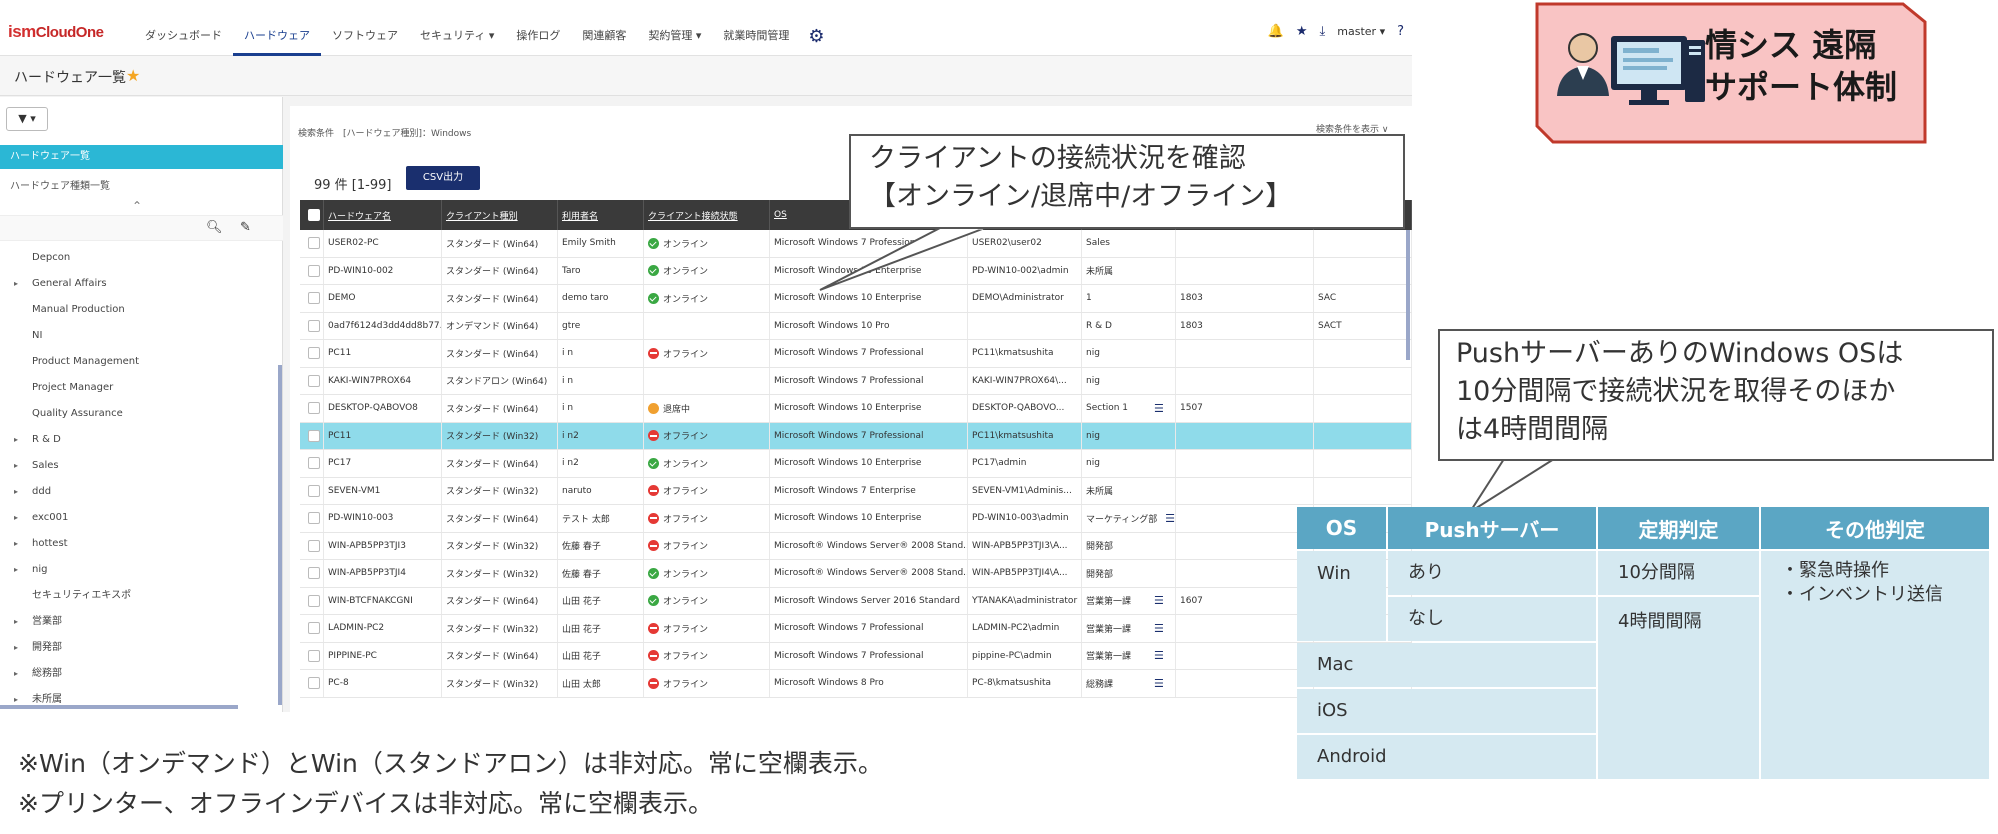 Image resolution: width=1998 pixels, height=834 pixels. Describe the element at coordinates (139, 674) in the screenshot. I see `tree-item: ▸ 総務部` at that location.